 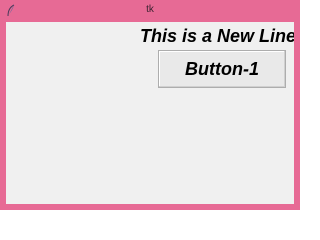 I want to click on button-1: Button-1, so click(x=222, y=69).